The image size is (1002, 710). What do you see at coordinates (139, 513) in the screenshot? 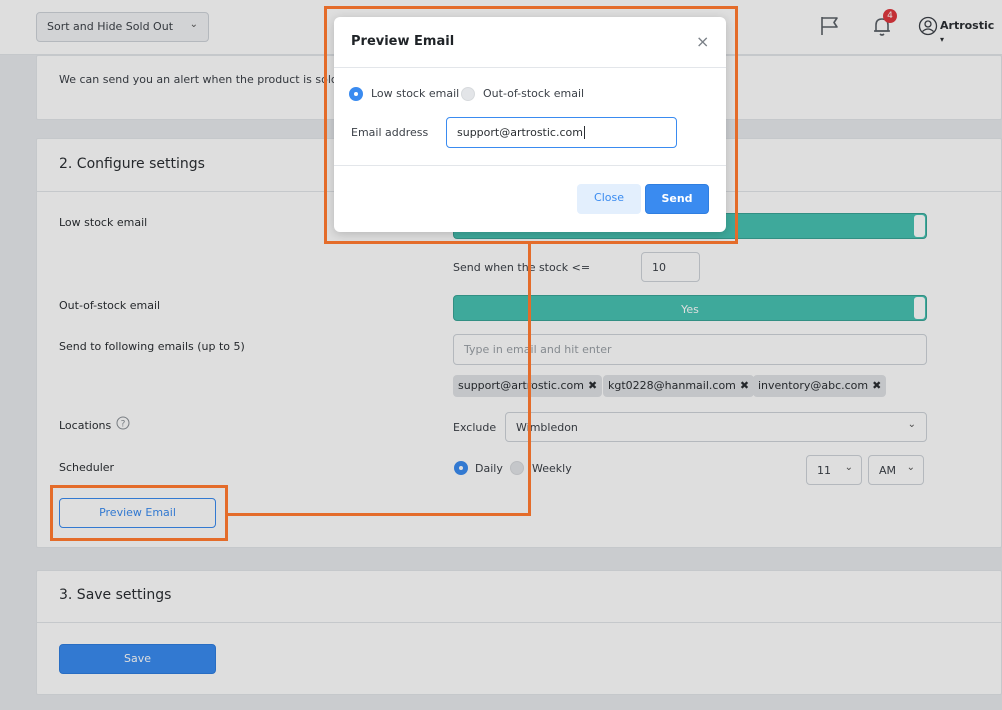
I see `preview-button-highlight-callout` at bounding box center [139, 513].